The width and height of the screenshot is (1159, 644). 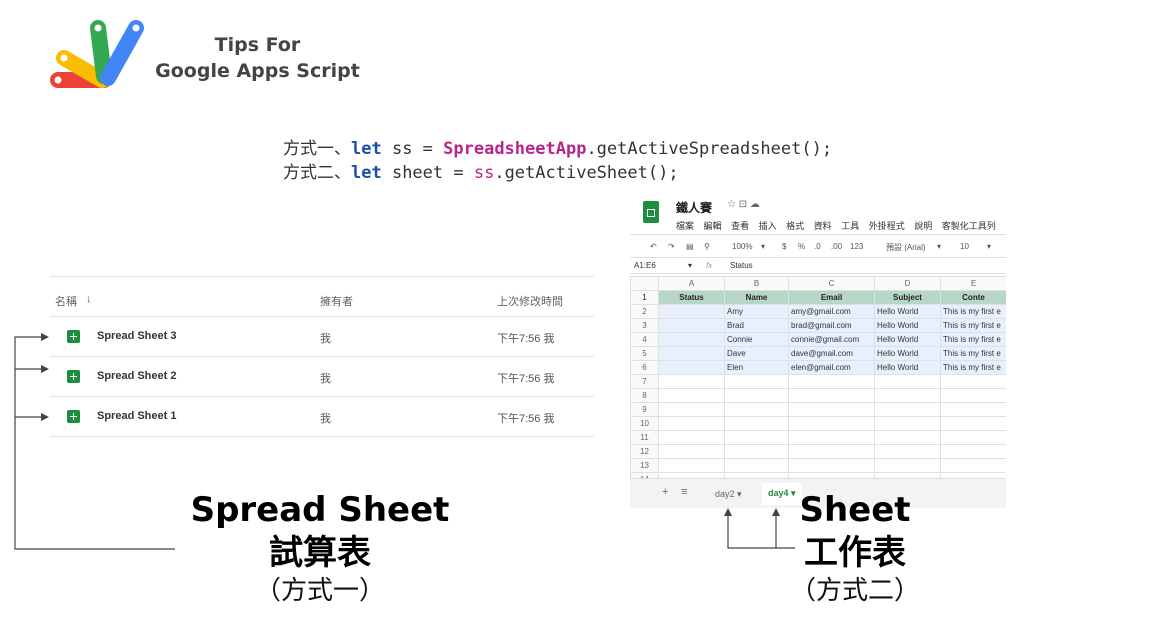 What do you see at coordinates (320, 510) in the screenshot?
I see `caption-spreadsheet-en: Spread Sheet` at bounding box center [320, 510].